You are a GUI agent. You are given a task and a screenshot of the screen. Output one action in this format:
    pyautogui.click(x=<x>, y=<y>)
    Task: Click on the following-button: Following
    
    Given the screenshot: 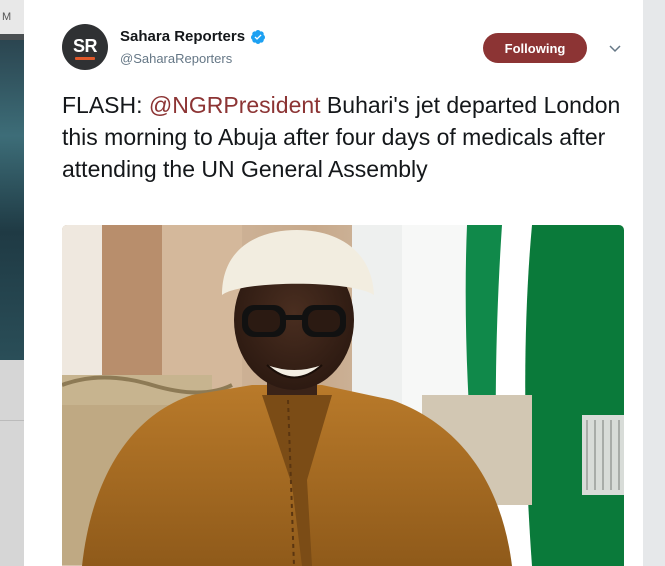 What is the action you would take?
    pyautogui.click(x=535, y=48)
    